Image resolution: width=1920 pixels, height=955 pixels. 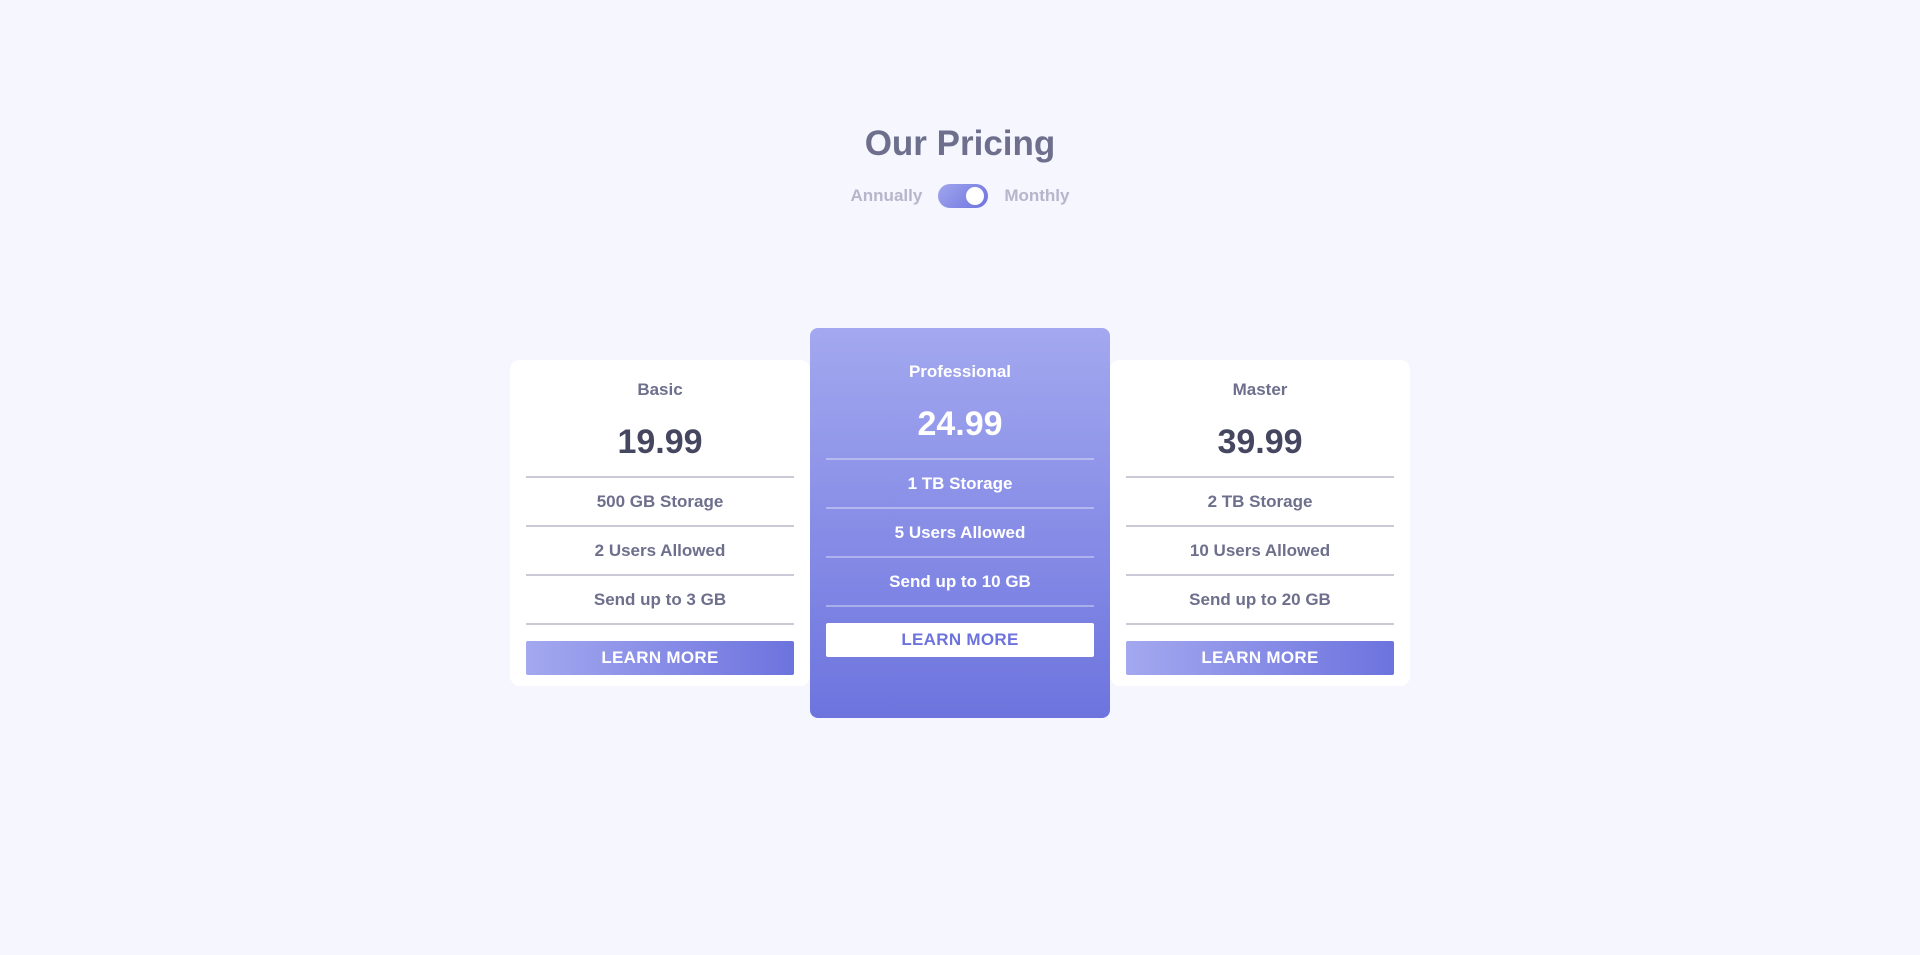 I want to click on learn-more-button-basic: LEARN MORE, so click(x=660, y=658).